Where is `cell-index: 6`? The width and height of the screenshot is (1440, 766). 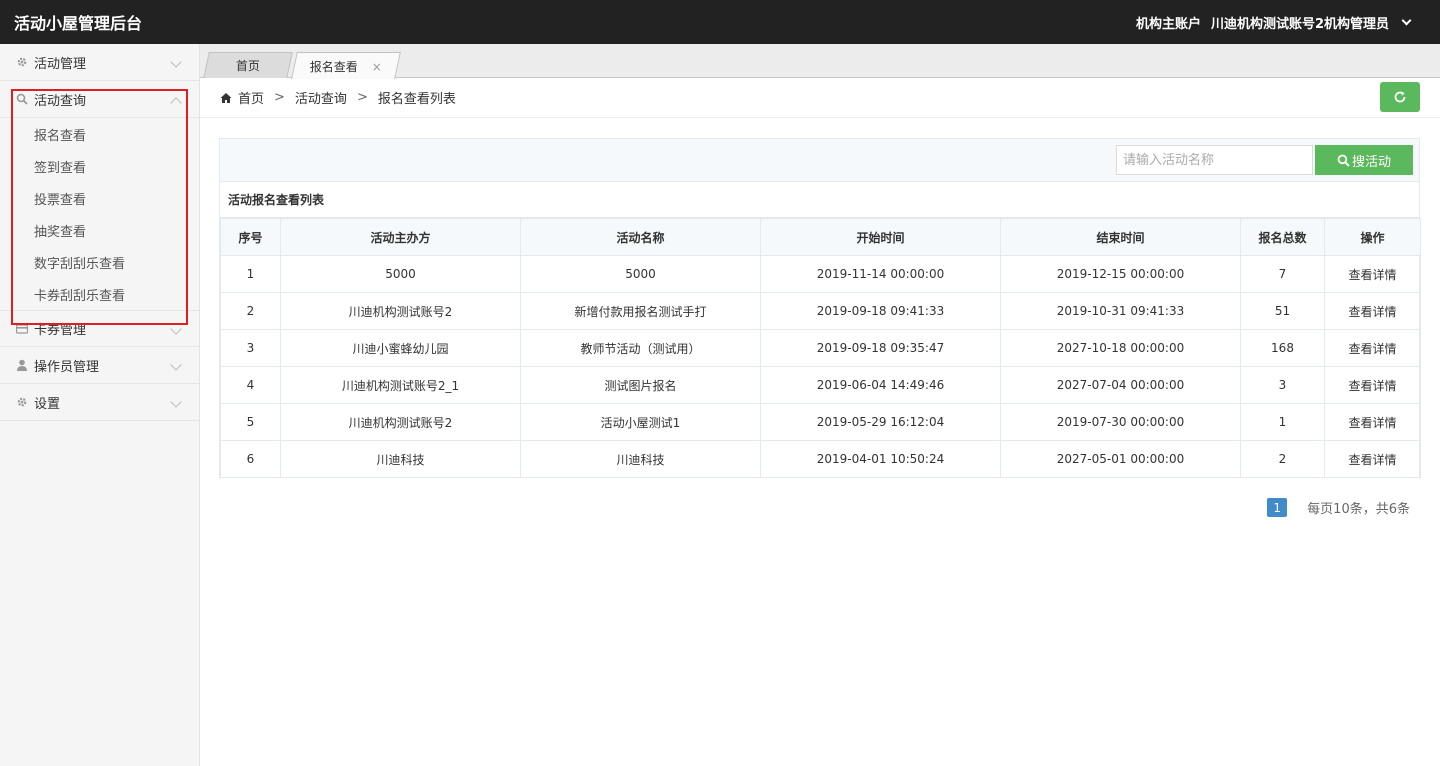
cell-index: 6 is located at coordinates (250, 459).